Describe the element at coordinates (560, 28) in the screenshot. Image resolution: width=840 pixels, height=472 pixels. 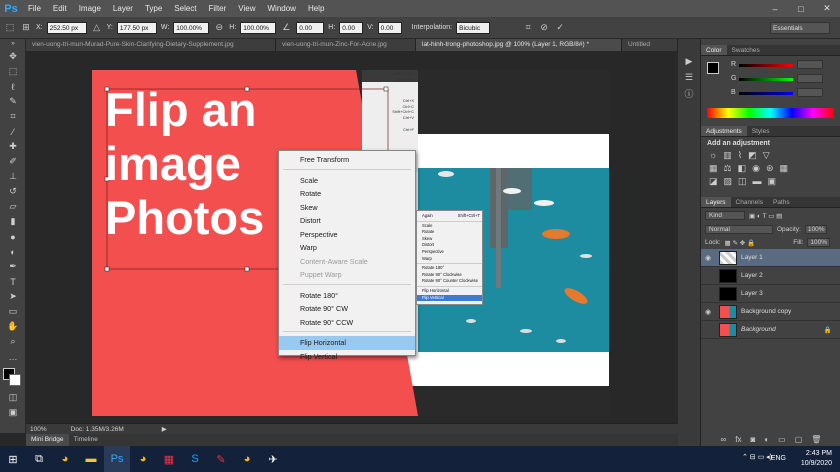
I see `commit-check-icon: ✓` at that location.